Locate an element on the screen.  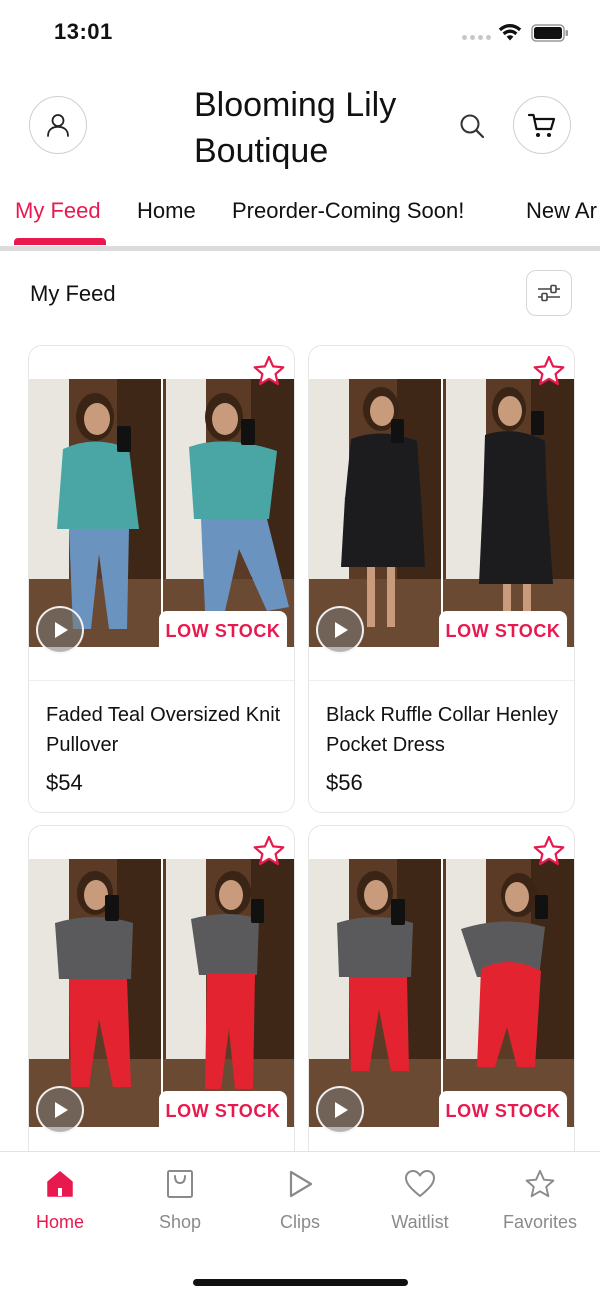
tab-preorder: Preorder-Coming Soon! is located at coordinates (348, 211).